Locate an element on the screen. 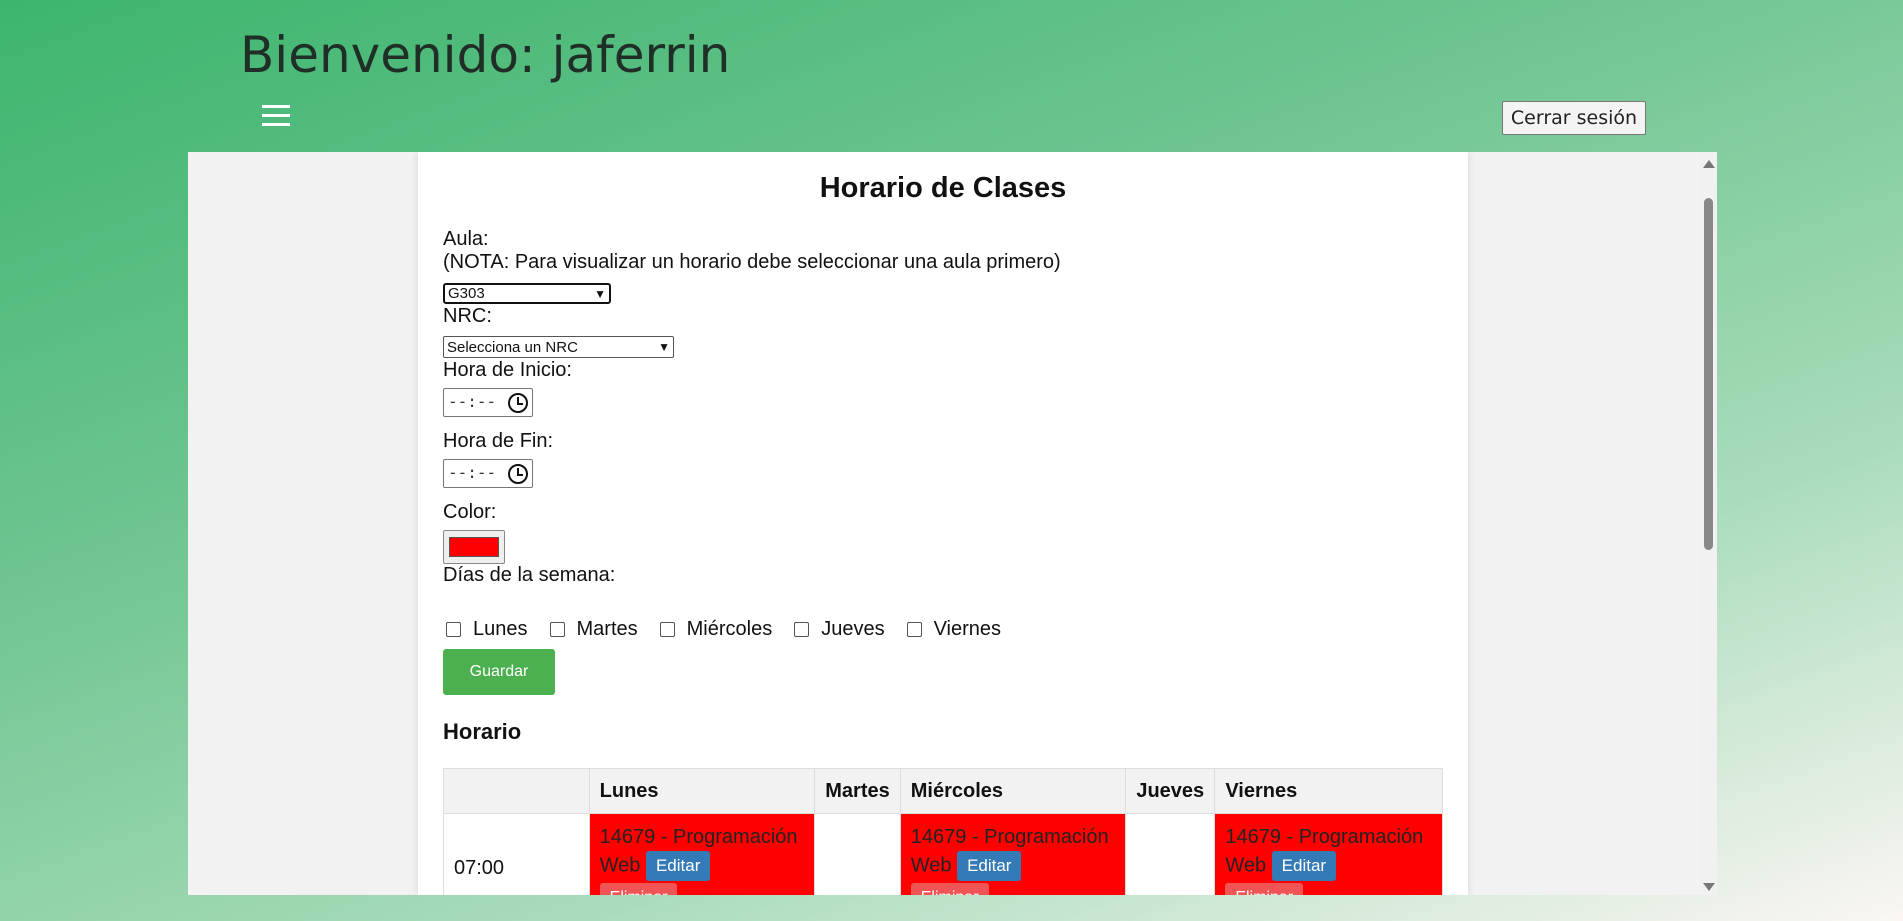  days-label: Días de la semana: is located at coordinates (529, 575).